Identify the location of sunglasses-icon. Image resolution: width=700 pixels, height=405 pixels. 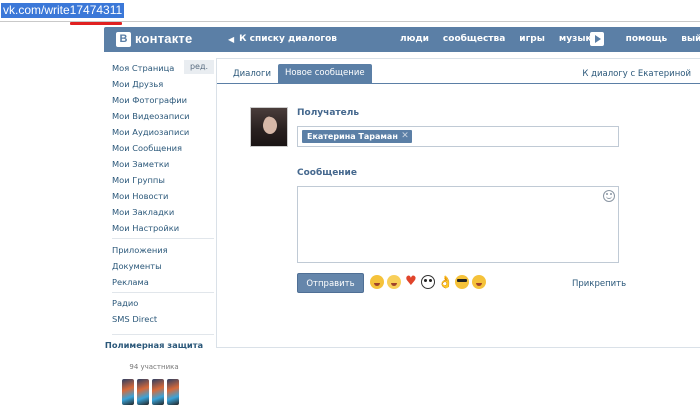
(462, 282).